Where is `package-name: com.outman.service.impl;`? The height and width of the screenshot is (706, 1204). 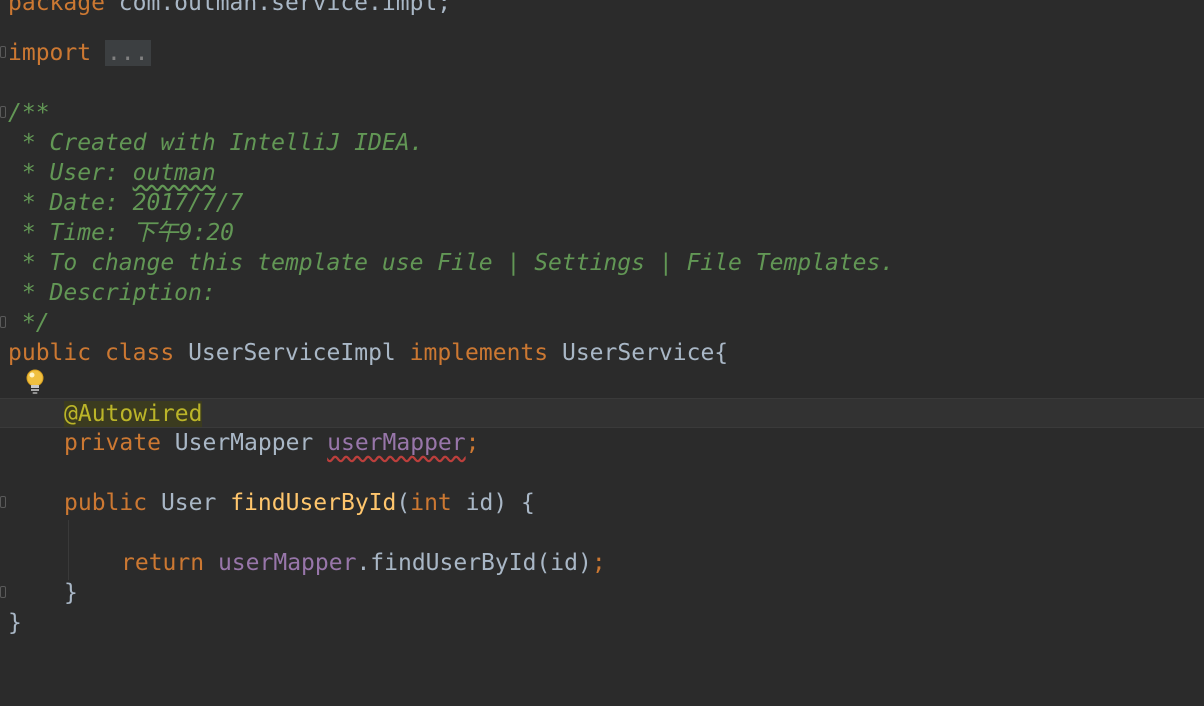 package-name: com.outman.service.impl; is located at coordinates (278, 8).